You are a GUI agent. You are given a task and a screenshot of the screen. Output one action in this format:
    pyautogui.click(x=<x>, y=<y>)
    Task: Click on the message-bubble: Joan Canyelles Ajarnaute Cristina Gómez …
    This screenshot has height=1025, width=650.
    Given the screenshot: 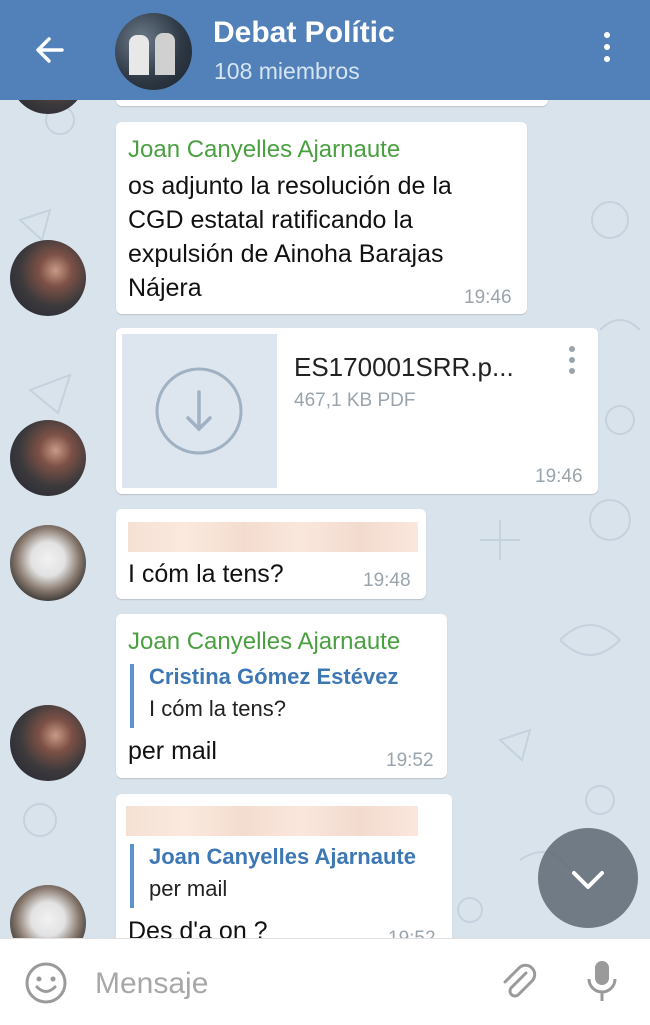 What is the action you would take?
    pyautogui.click(x=281, y=696)
    